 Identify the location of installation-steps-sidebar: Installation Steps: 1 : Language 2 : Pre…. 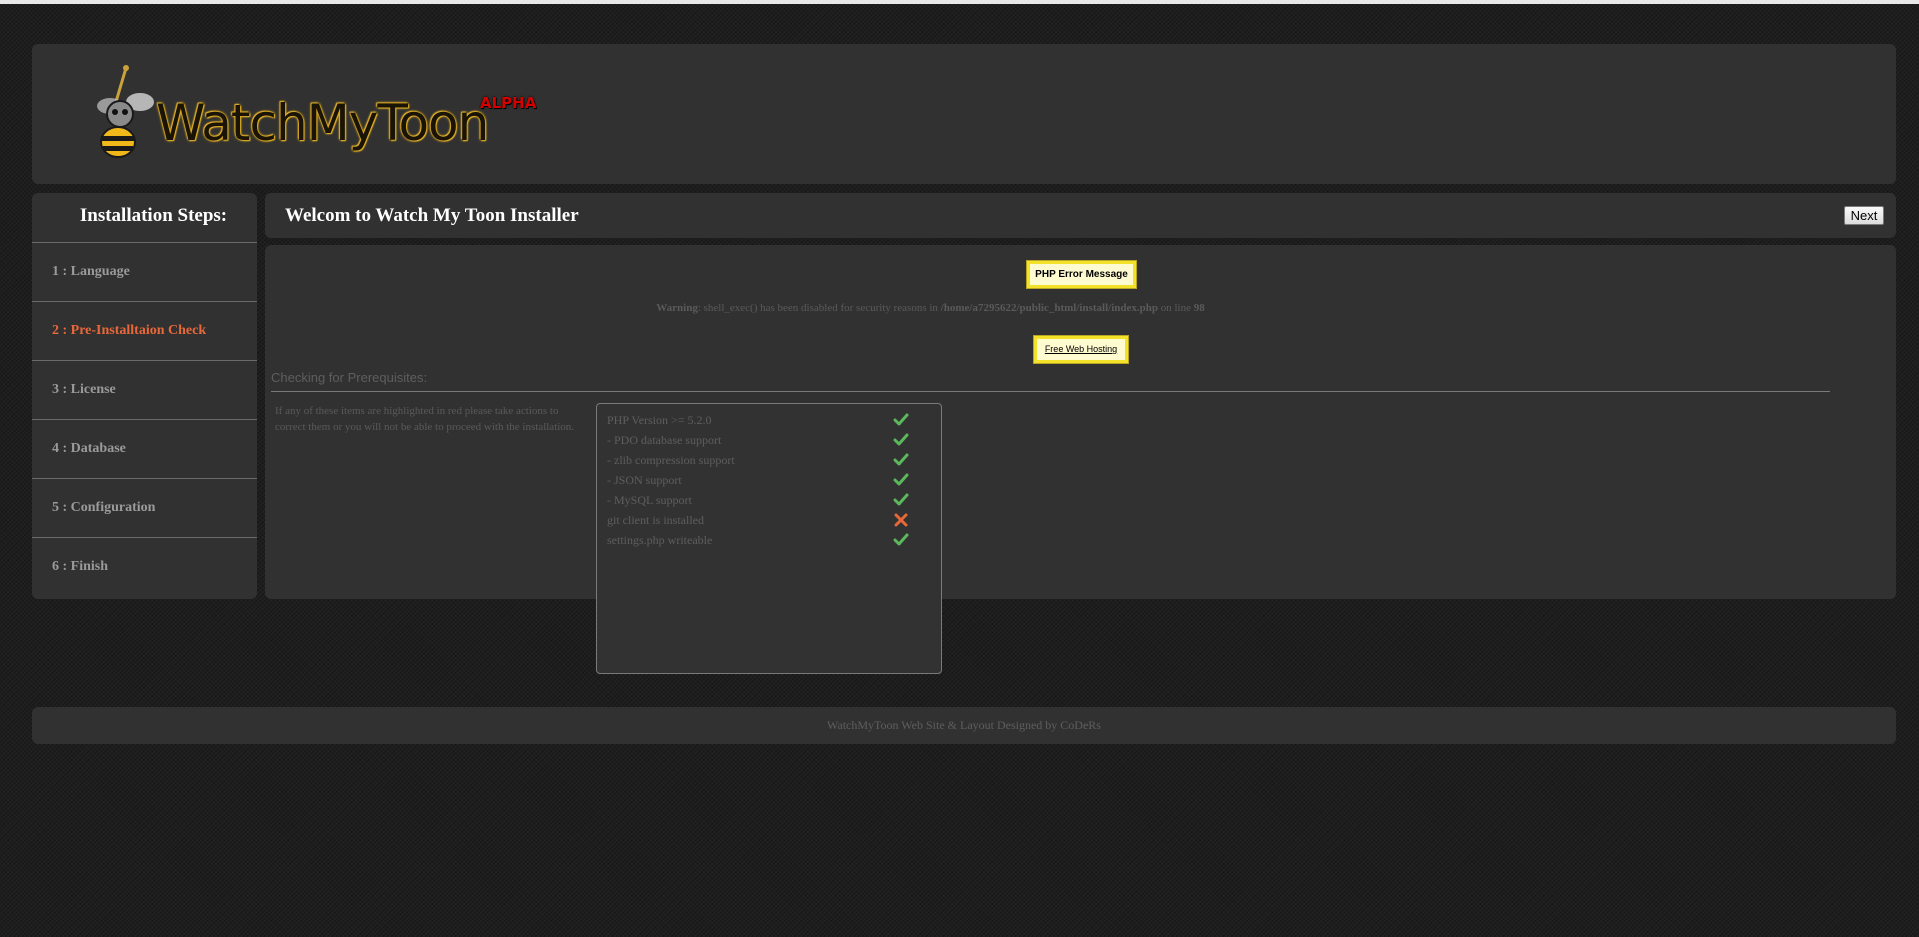
(144, 396).